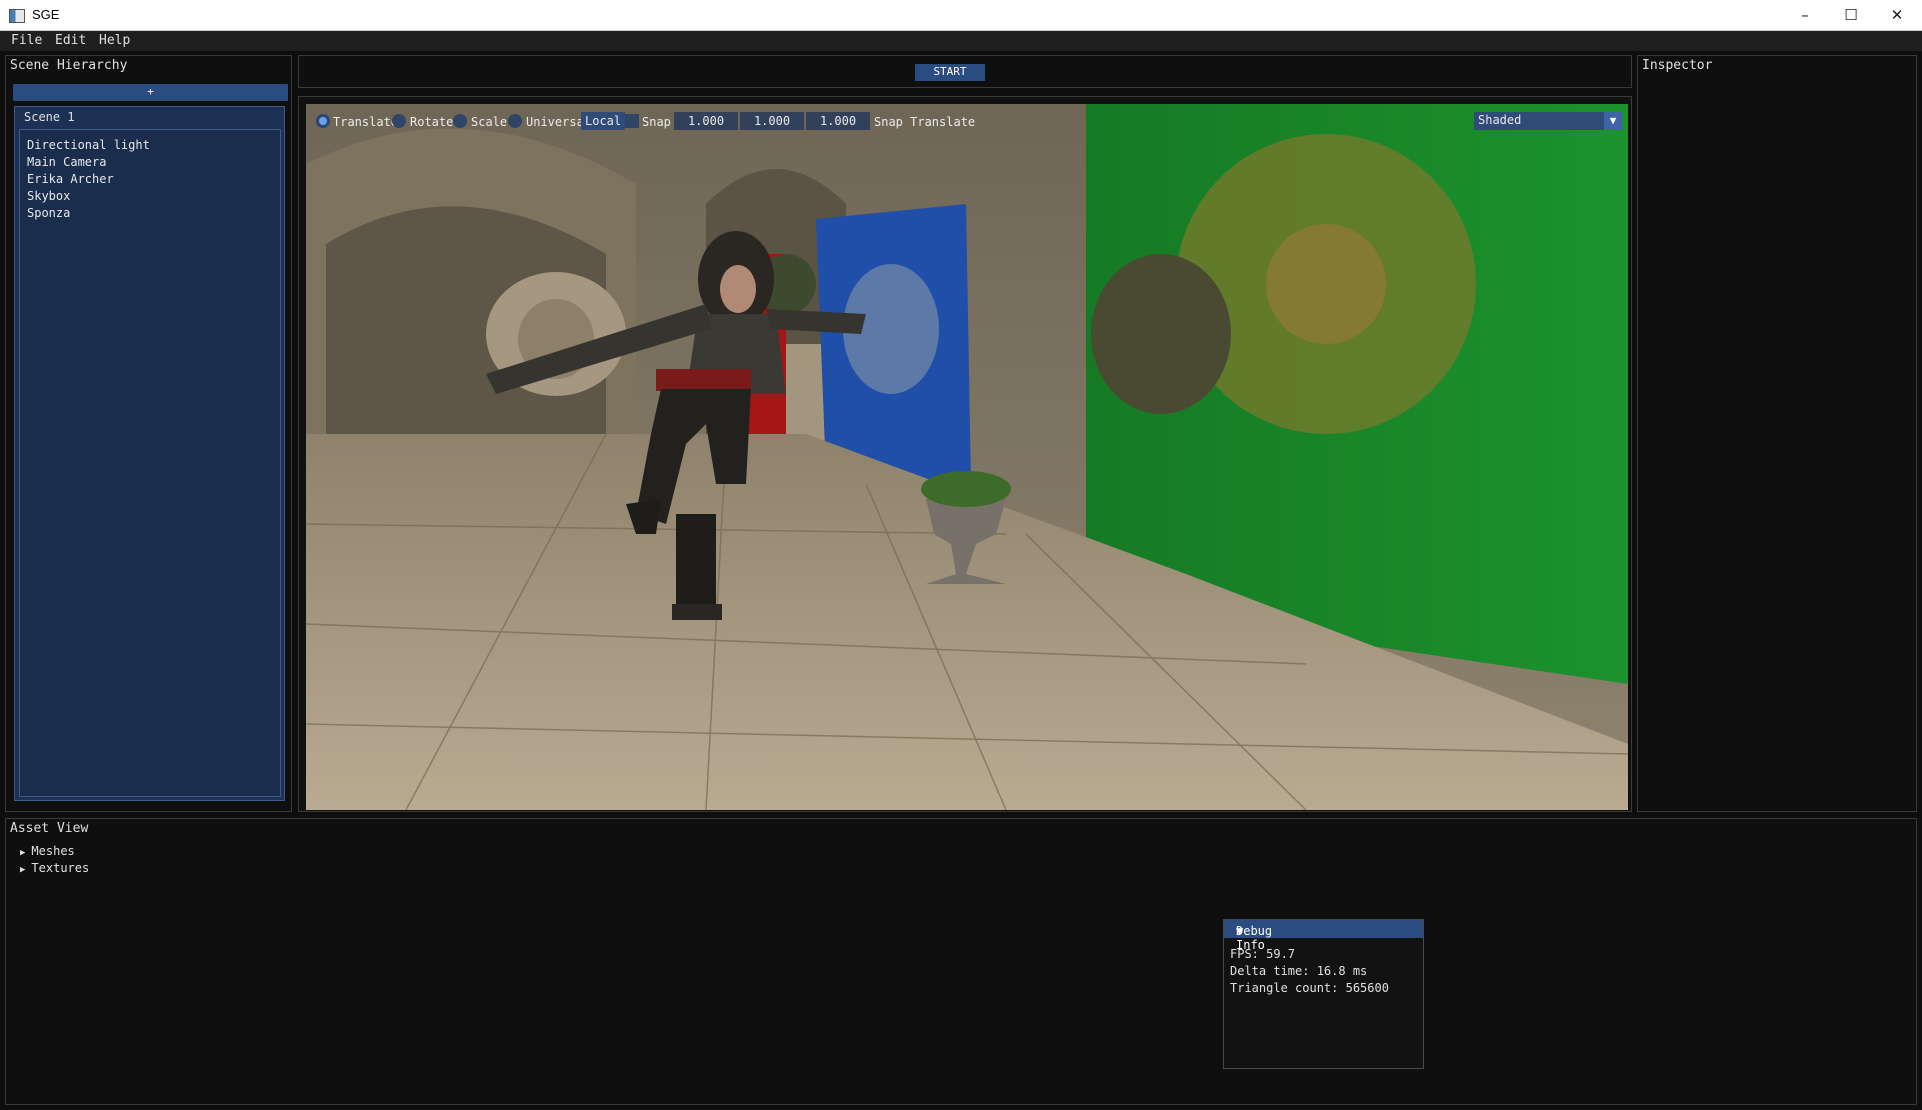 This screenshot has width=1922, height=1110. Describe the element at coordinates (114, 40) in the screenshot. I see `menu-help: Help` at that location.